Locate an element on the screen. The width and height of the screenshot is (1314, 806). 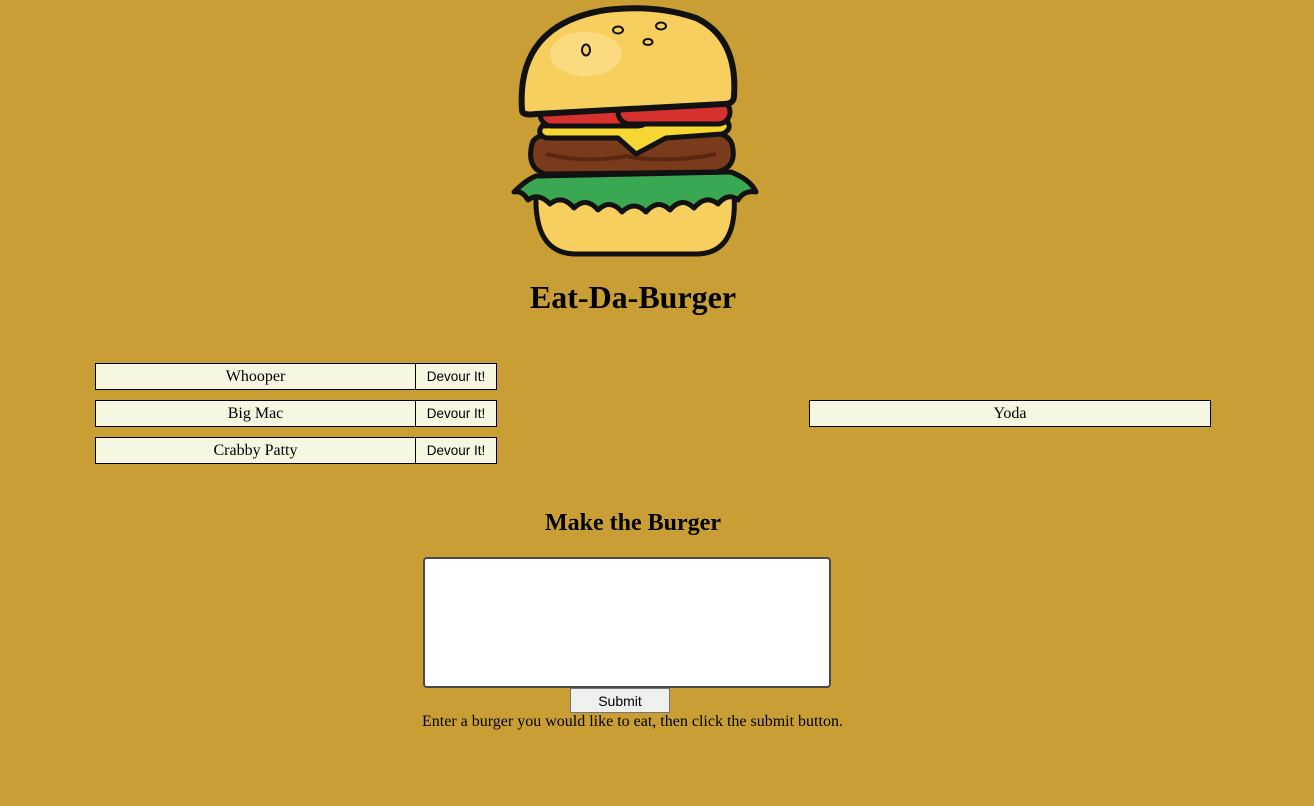
devoured-burger-item: Yoda is located at coordinates (1010, 413).